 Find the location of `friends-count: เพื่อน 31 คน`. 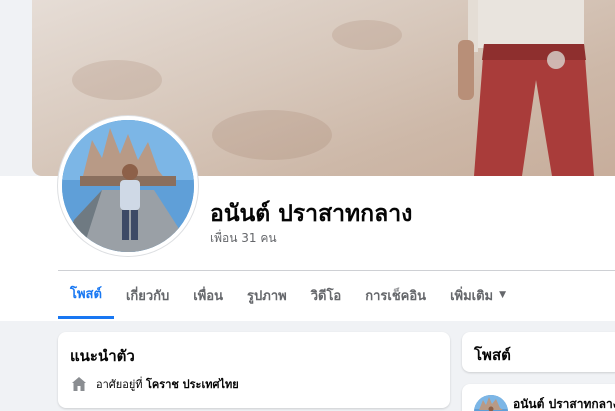

friends-count: เพื่อน 31 คน is located at coordinates (243, 238).